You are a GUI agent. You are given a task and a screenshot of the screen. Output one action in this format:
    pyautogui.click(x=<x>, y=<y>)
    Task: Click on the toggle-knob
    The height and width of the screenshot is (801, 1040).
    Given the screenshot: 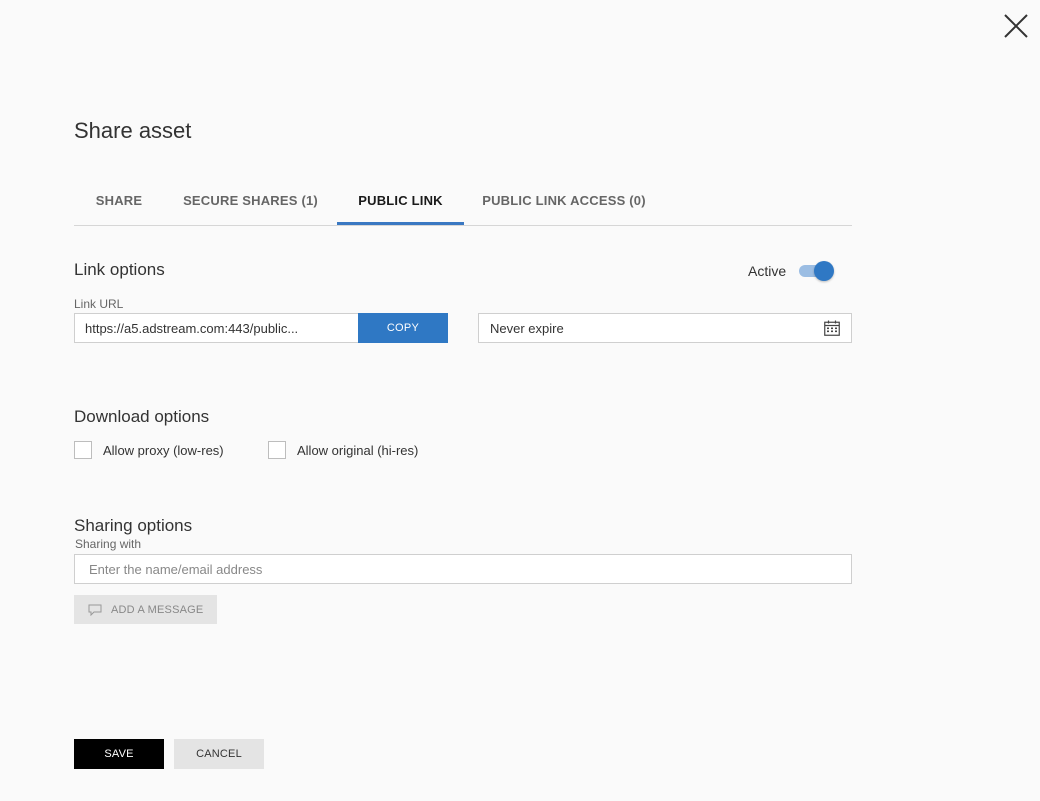 What is the action you would take?
    pyautogui.click(x=824, y=271)
    